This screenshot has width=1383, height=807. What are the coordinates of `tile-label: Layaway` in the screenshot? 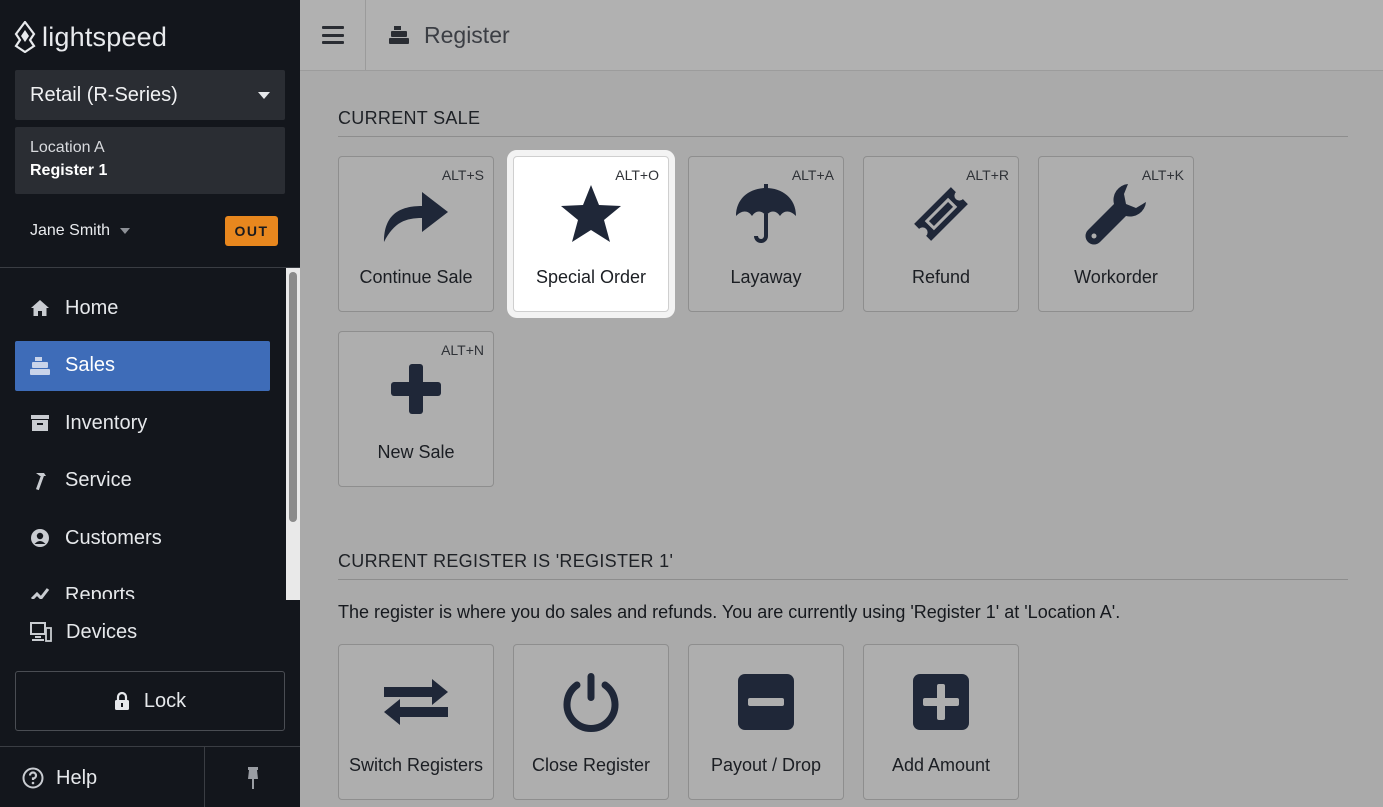 It's located at (766, 277).